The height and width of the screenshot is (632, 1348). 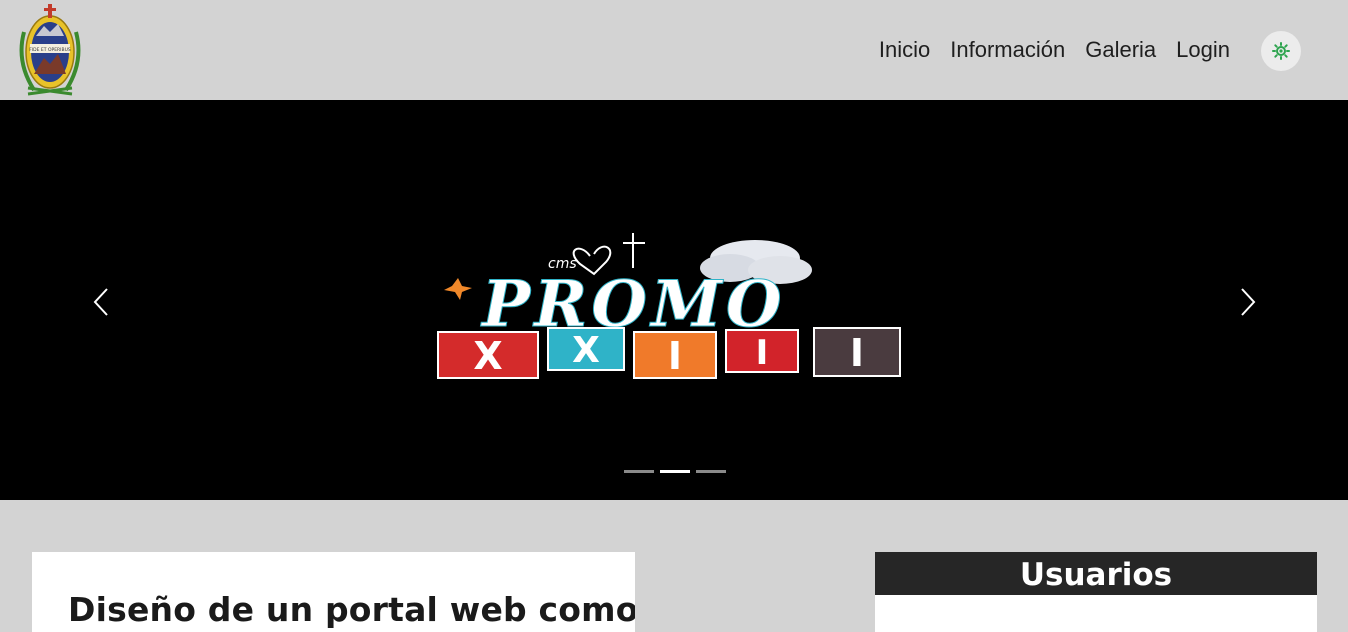 I want to click on sun-gear-icon, so click(x=1281, y=51).